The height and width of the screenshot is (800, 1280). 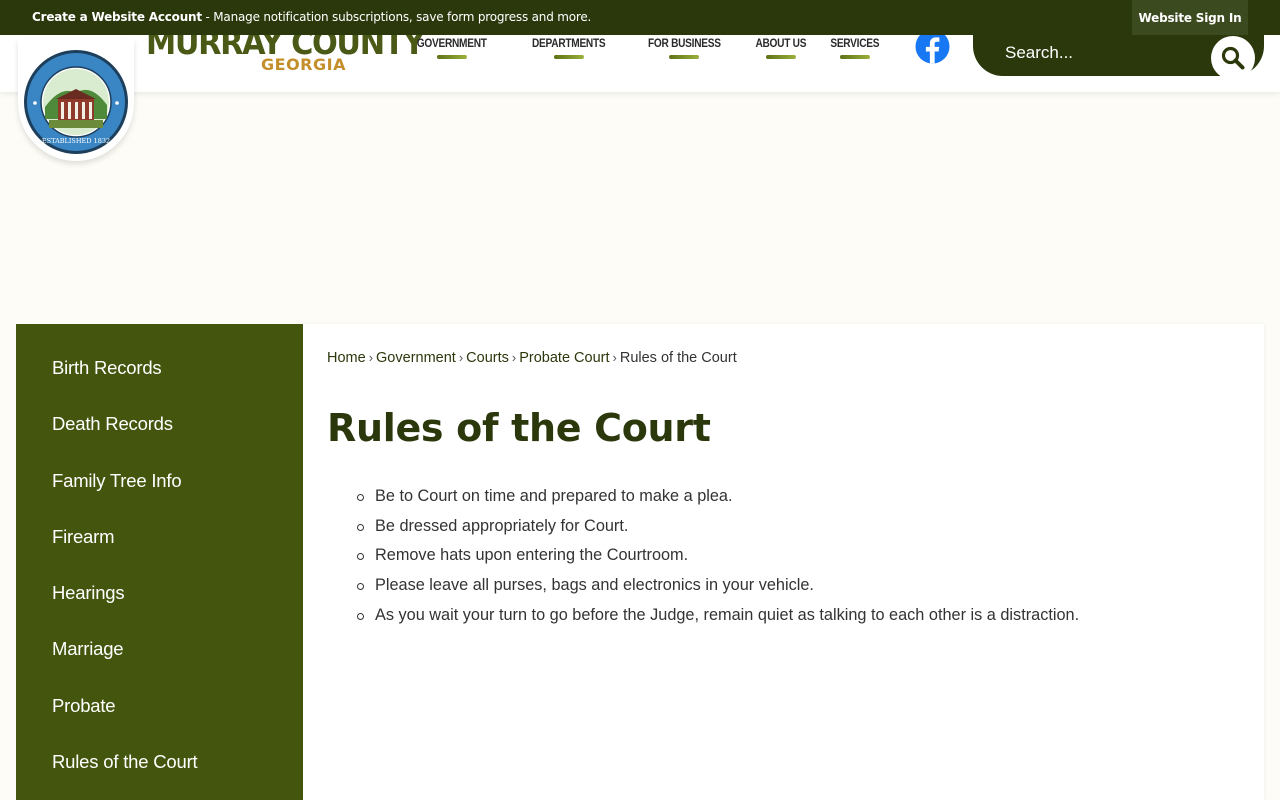 What do you see at coordinates (159, 383) in the screenshot?
I see `sidebar-item-birth-records: Birth Records` at bounding box center [159, 383].